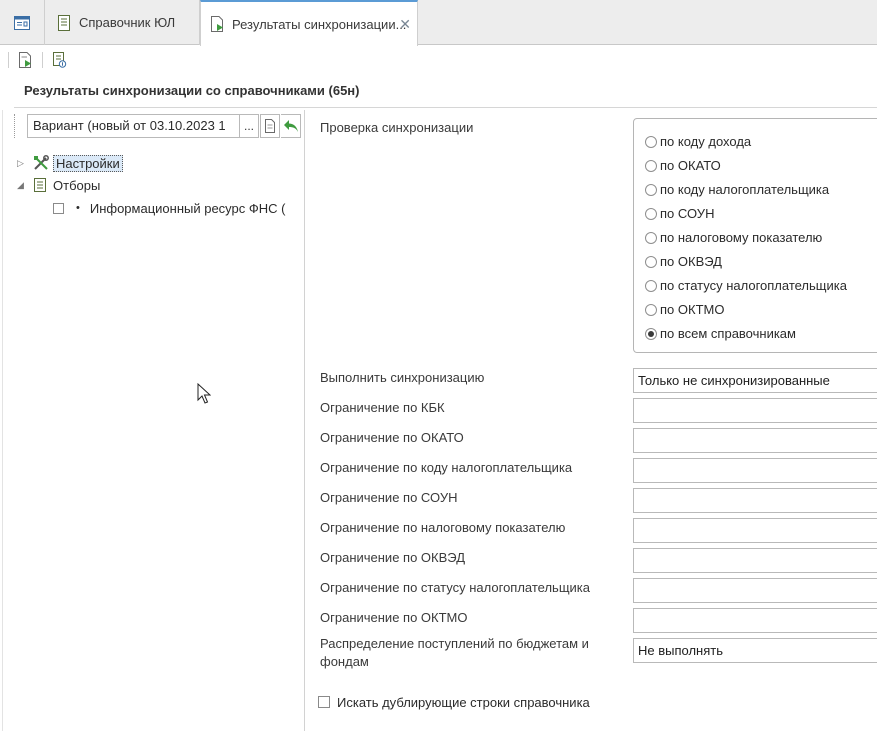  Describe the element at coordinates (217, 24) in the screenshot. I see `report-run-icon` at that location.